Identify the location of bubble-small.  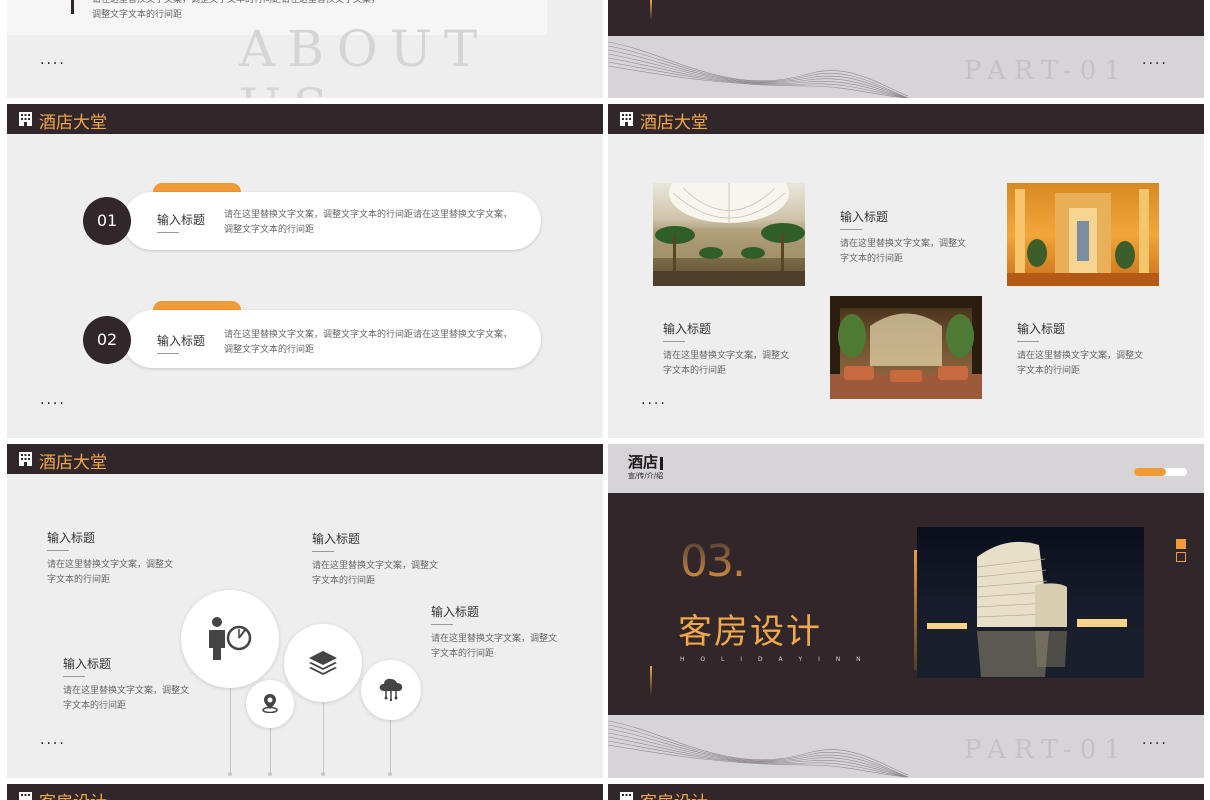
(270, 704).